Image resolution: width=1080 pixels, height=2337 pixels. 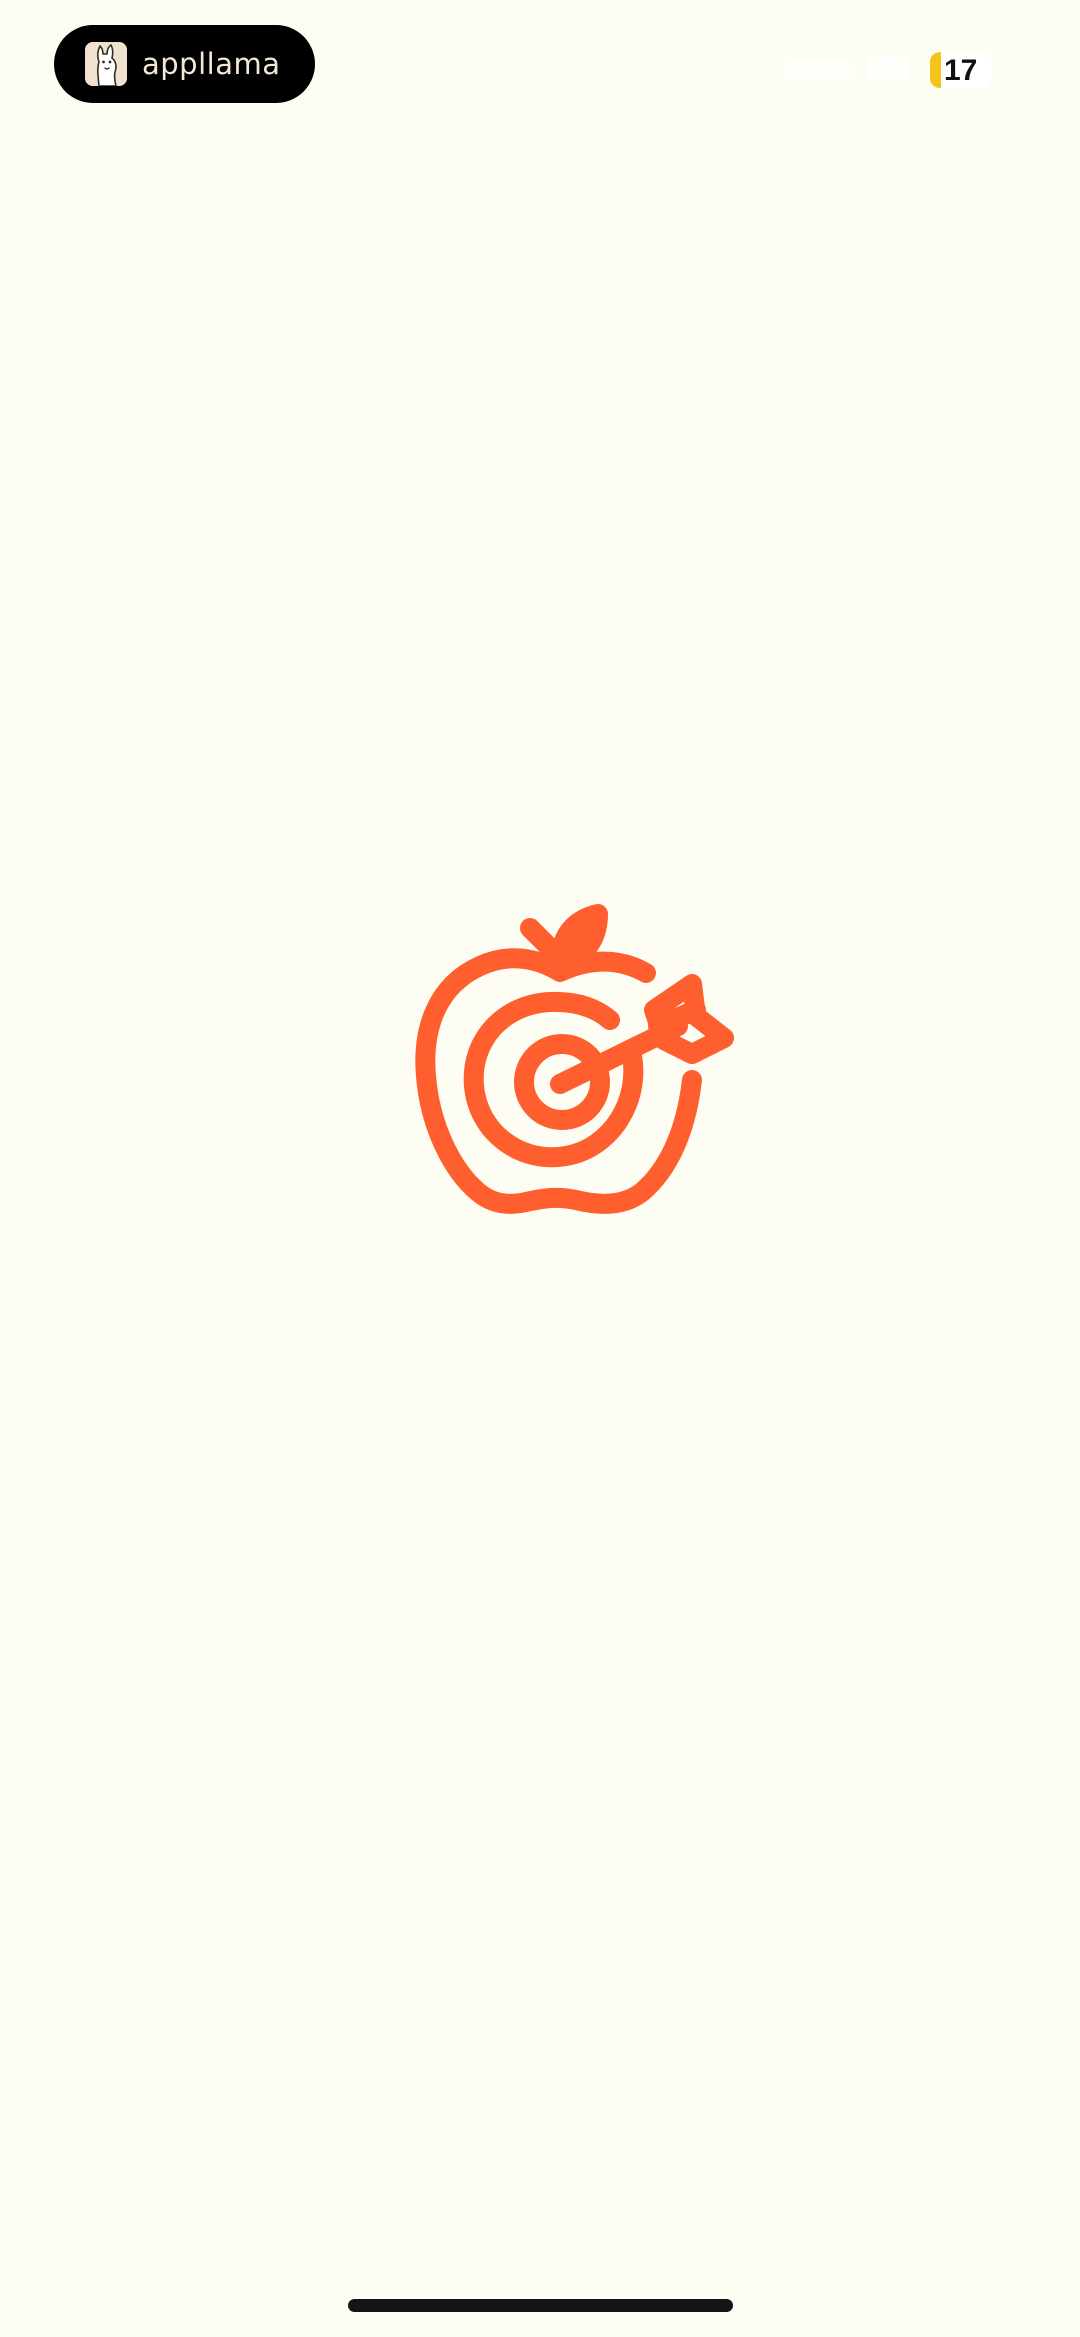 What do you see at coordinates (540, 2305) in the screenshot?
I see `home-indicator` at bounding box center [540, 2305].